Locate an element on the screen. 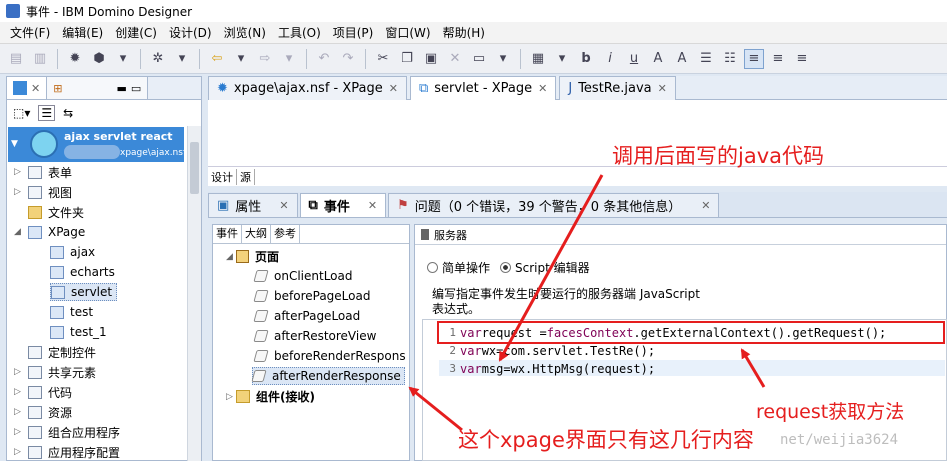  watermark: net/weijia3624 is located at coordinates (839, 440).